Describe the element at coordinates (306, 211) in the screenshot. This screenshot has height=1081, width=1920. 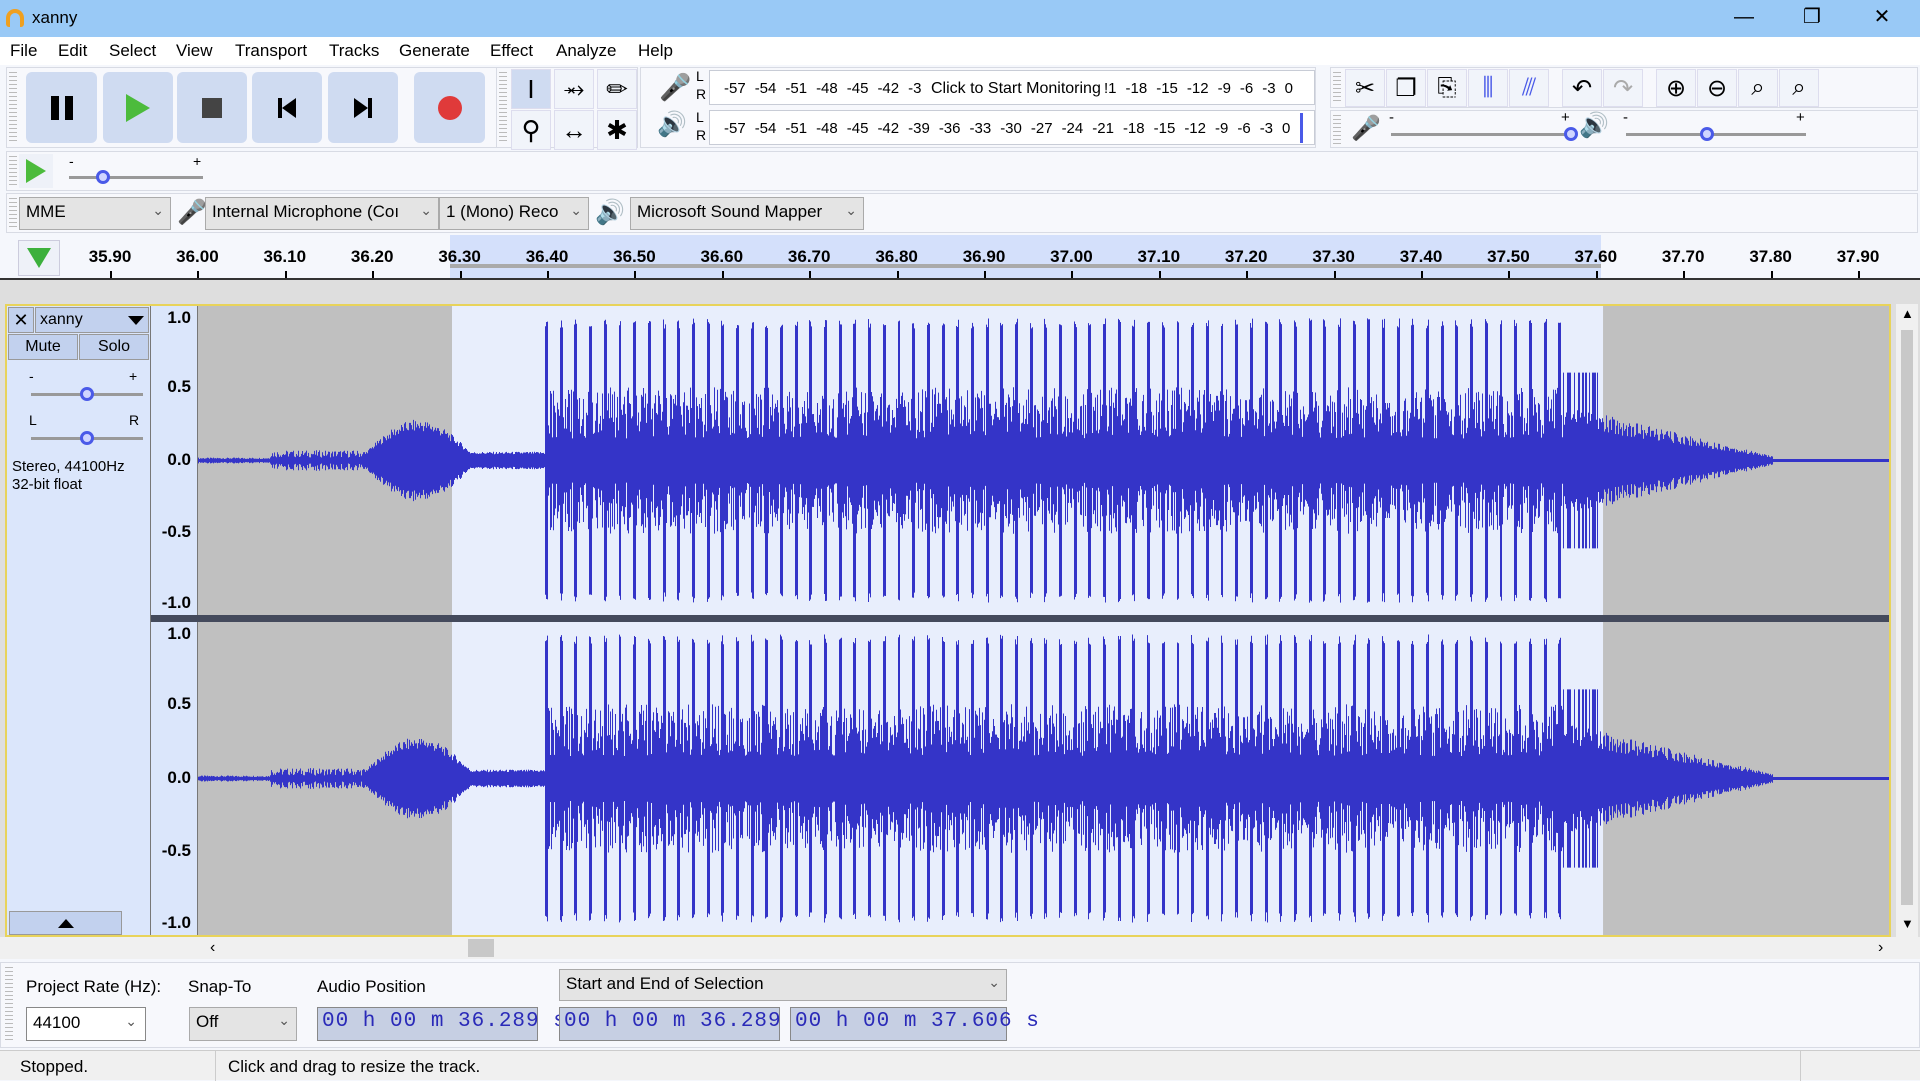
I see `recording-device-value: Internal Microphone (Coı` at that location.